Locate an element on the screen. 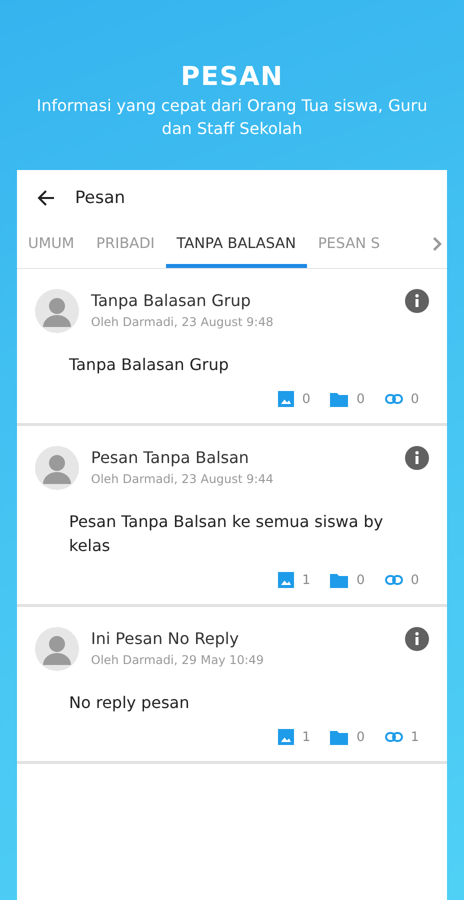 This screenshot has width=464, height=900. message-title: Ini Pesan No Reply is located at coordinates (165, 638).